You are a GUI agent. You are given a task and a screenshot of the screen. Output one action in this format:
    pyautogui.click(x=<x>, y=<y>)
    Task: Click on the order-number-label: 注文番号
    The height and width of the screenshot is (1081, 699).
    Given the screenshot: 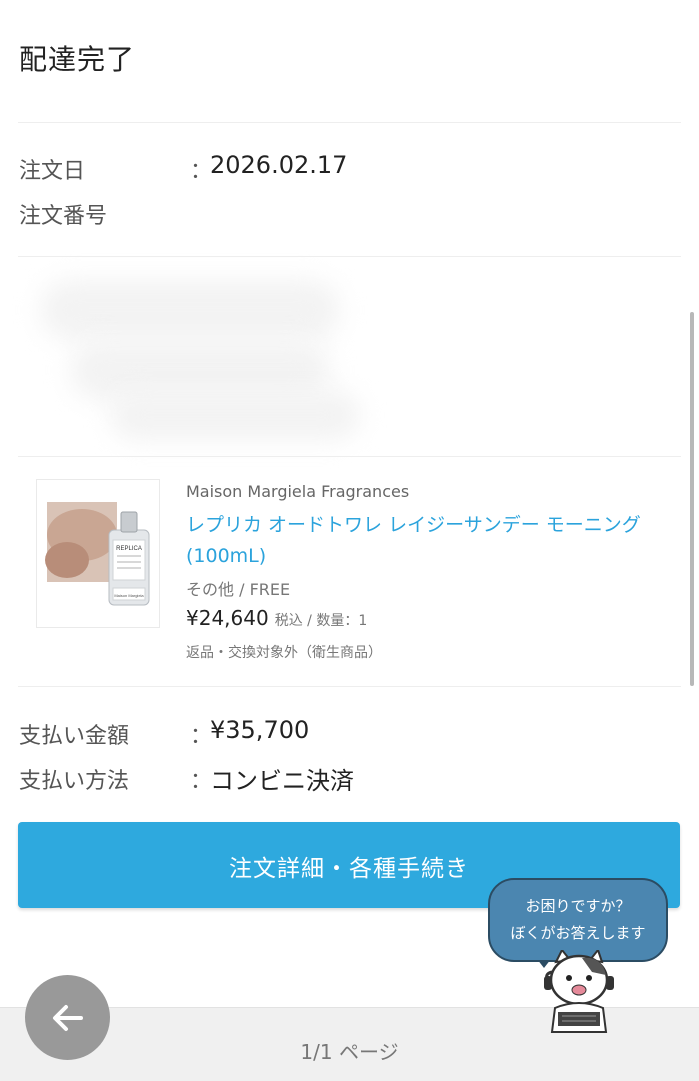 What is the action you would take?
    pyautogui.click(x=63, y=216)
    